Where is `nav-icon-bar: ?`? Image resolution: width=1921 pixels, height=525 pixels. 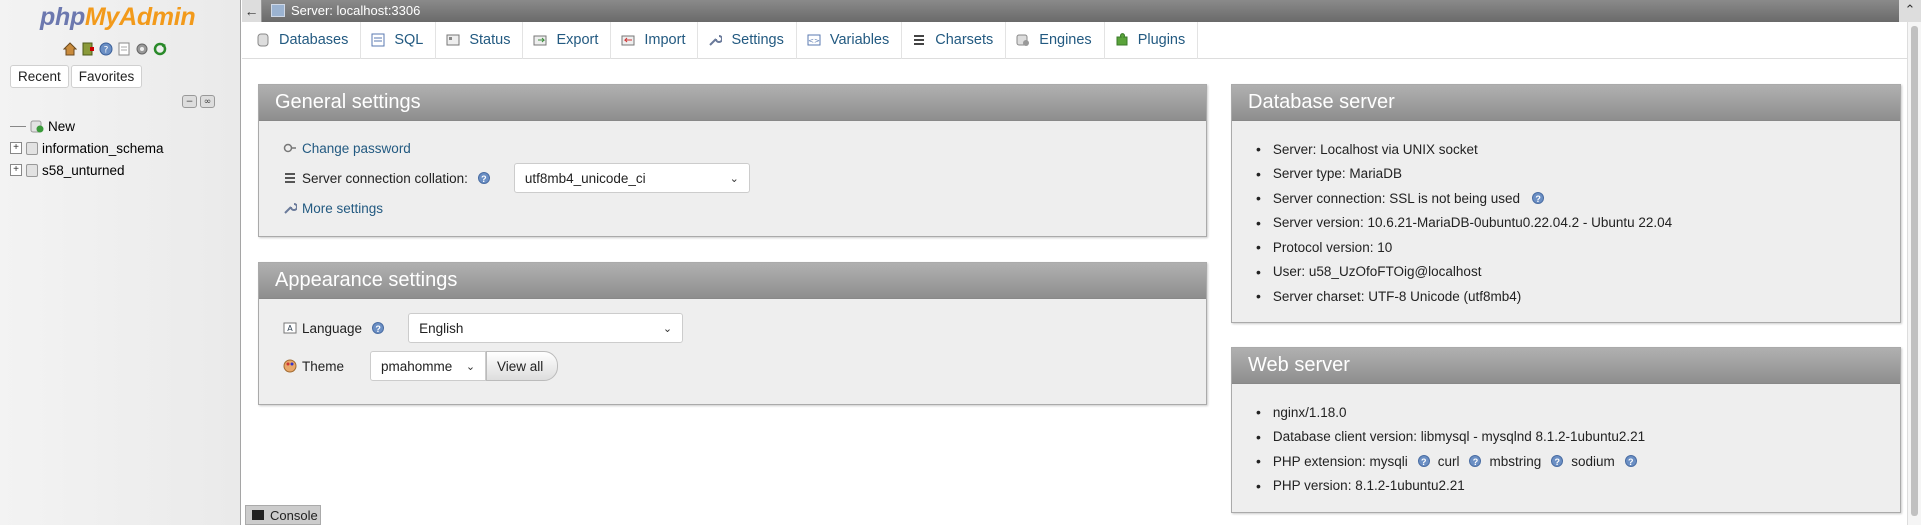 nav-icon-bar: ? is located at coordinates (114, 48).